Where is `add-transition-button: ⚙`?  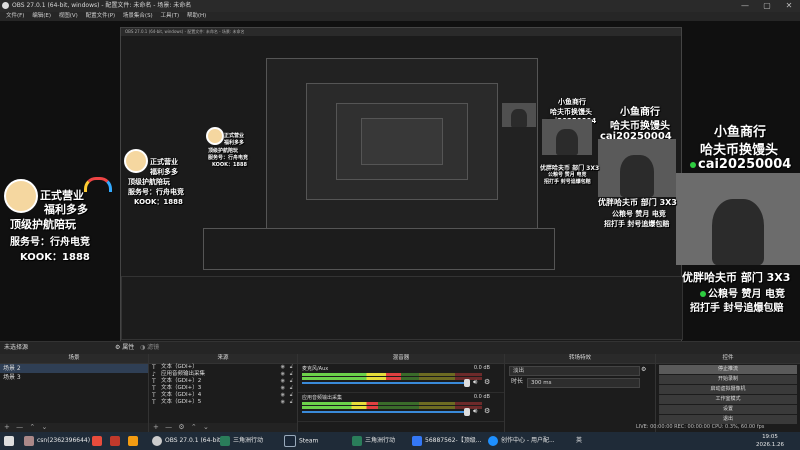 add-transition-button: ⚙ is located at coordinates (643, 370).